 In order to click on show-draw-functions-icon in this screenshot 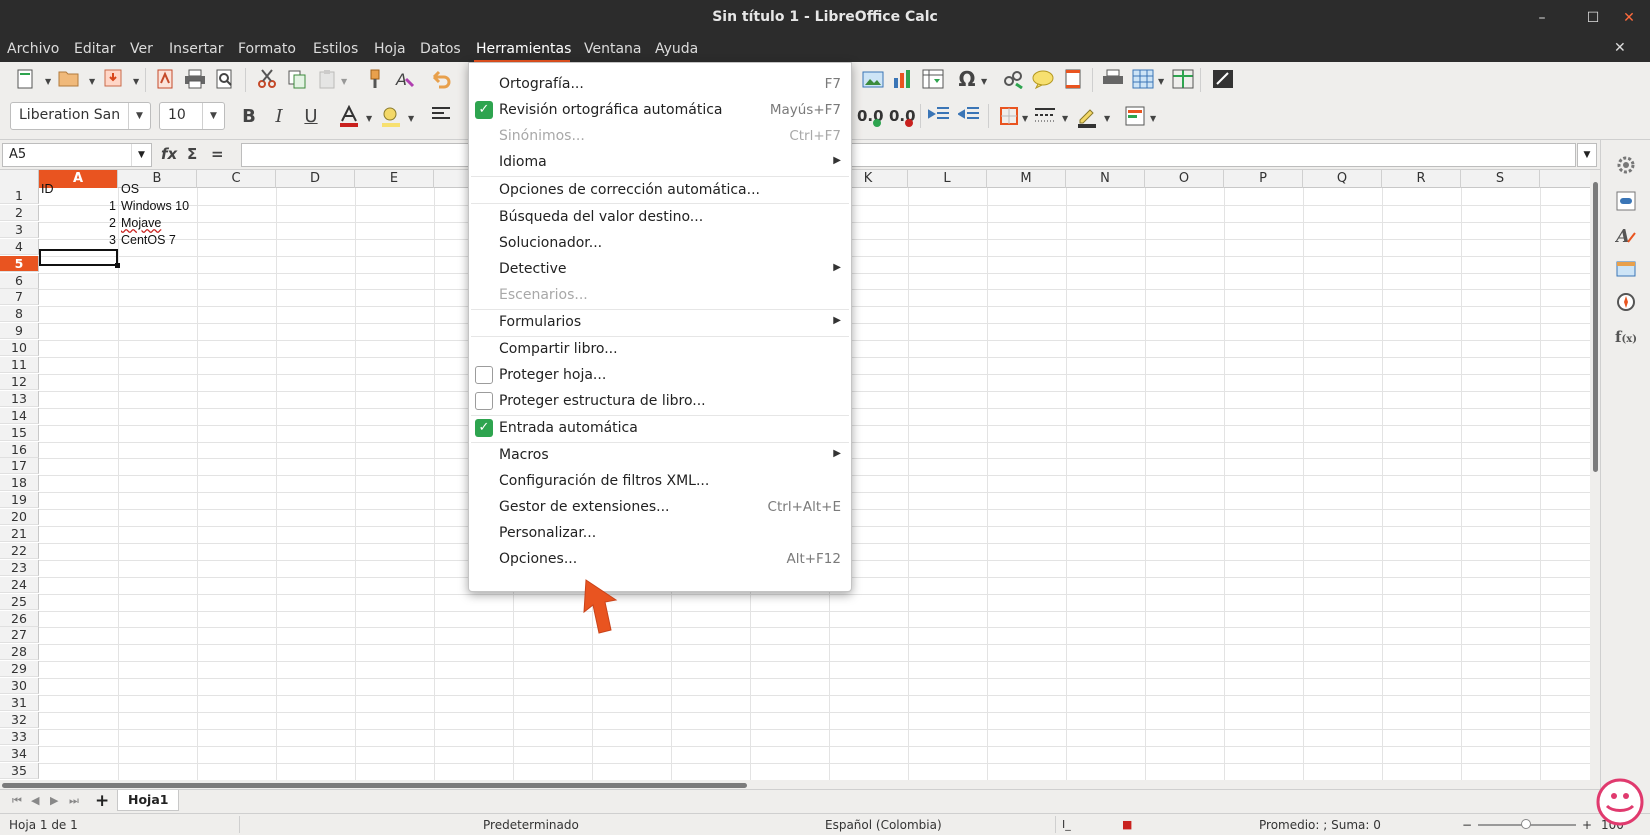, I will do `click(1223, 80)`.